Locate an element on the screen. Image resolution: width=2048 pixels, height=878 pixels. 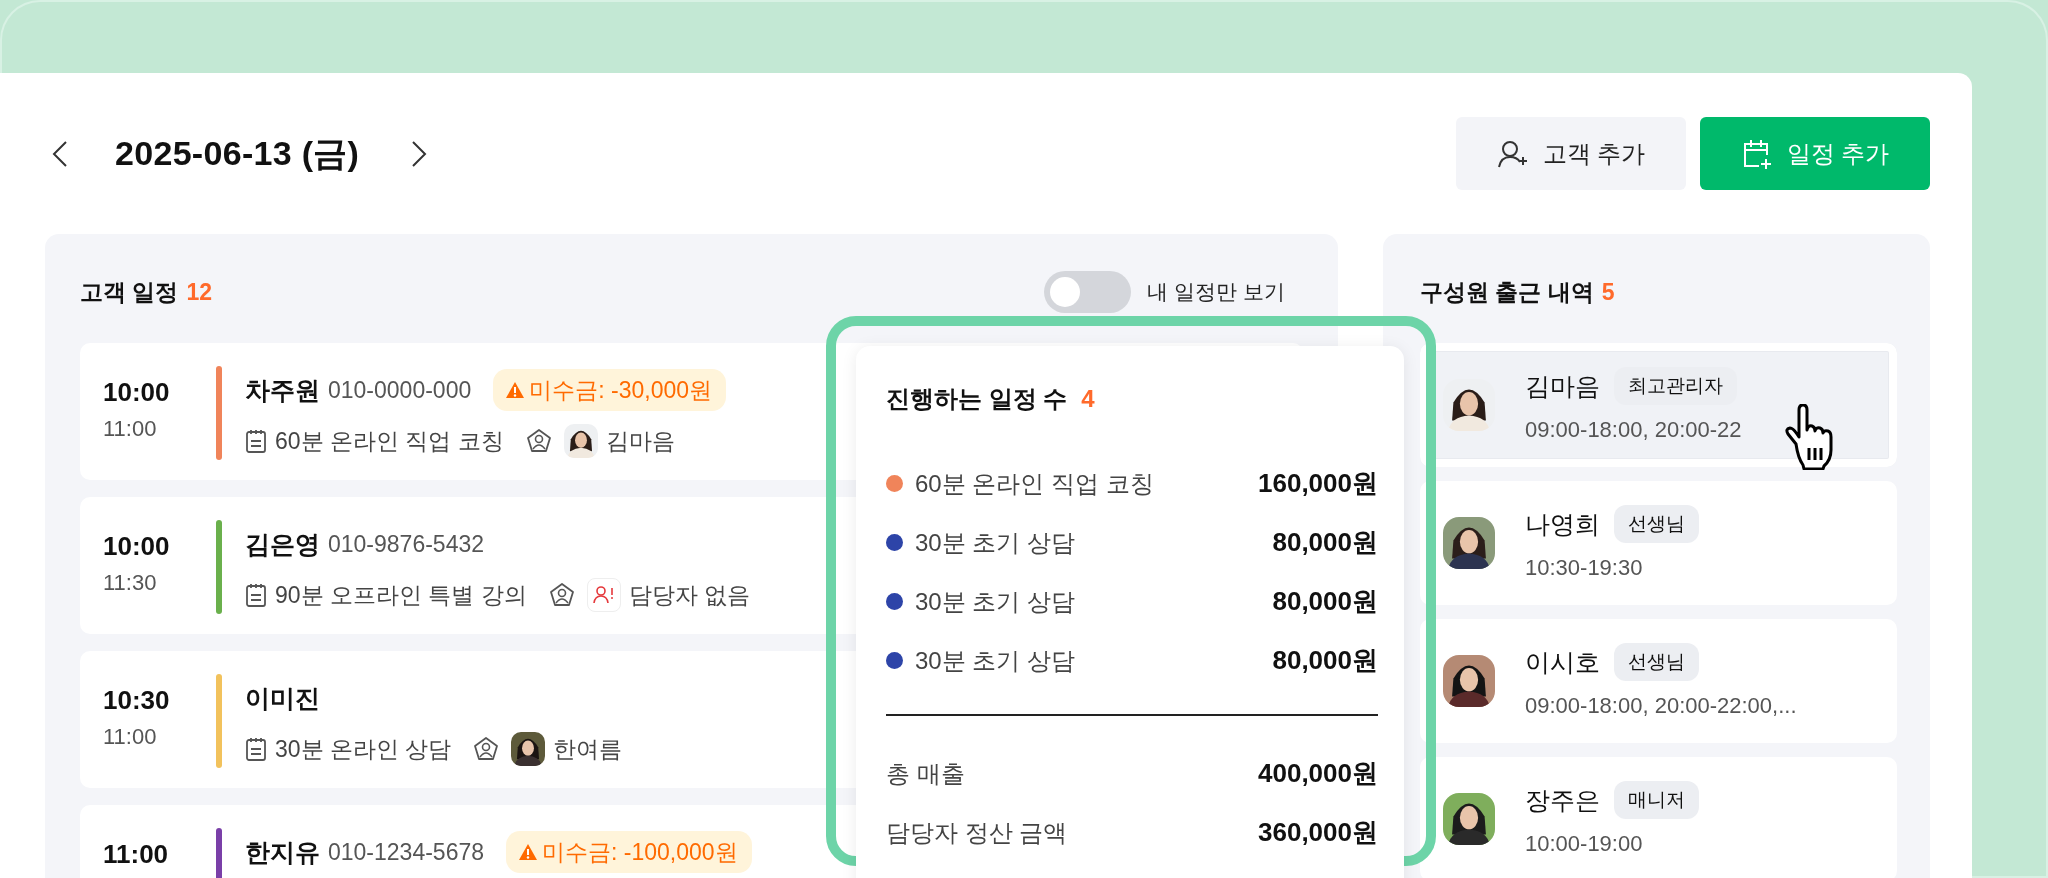
role-tag: 최고관리자 is located at coordinates (1675, 386).